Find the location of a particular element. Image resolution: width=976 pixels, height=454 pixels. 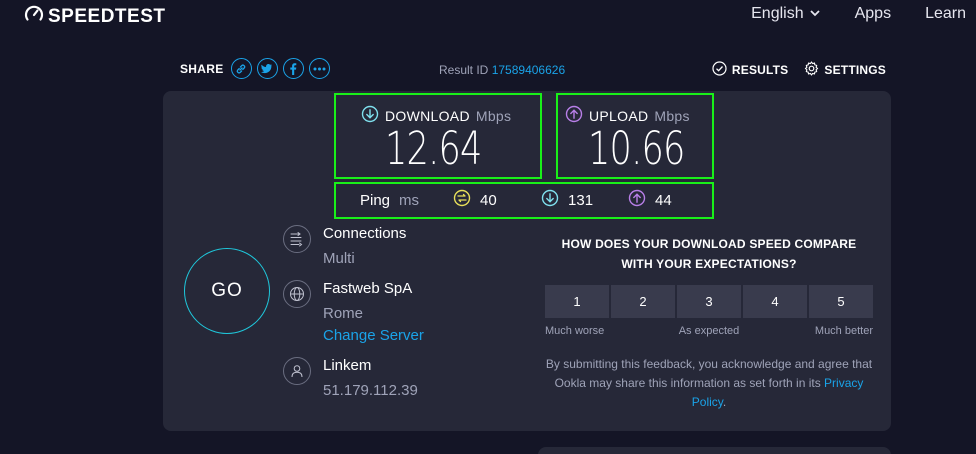

gear-icon is located at coordinates (811, 70).